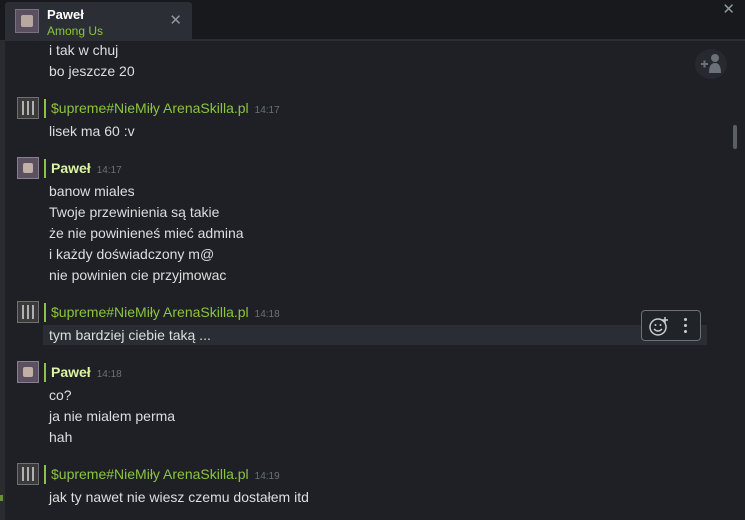 This screenshot has width=745, height=520. Describe the element at coordinates (65, 14) in the screenshot. I see `tab-friend-name: Paweł` at that location.